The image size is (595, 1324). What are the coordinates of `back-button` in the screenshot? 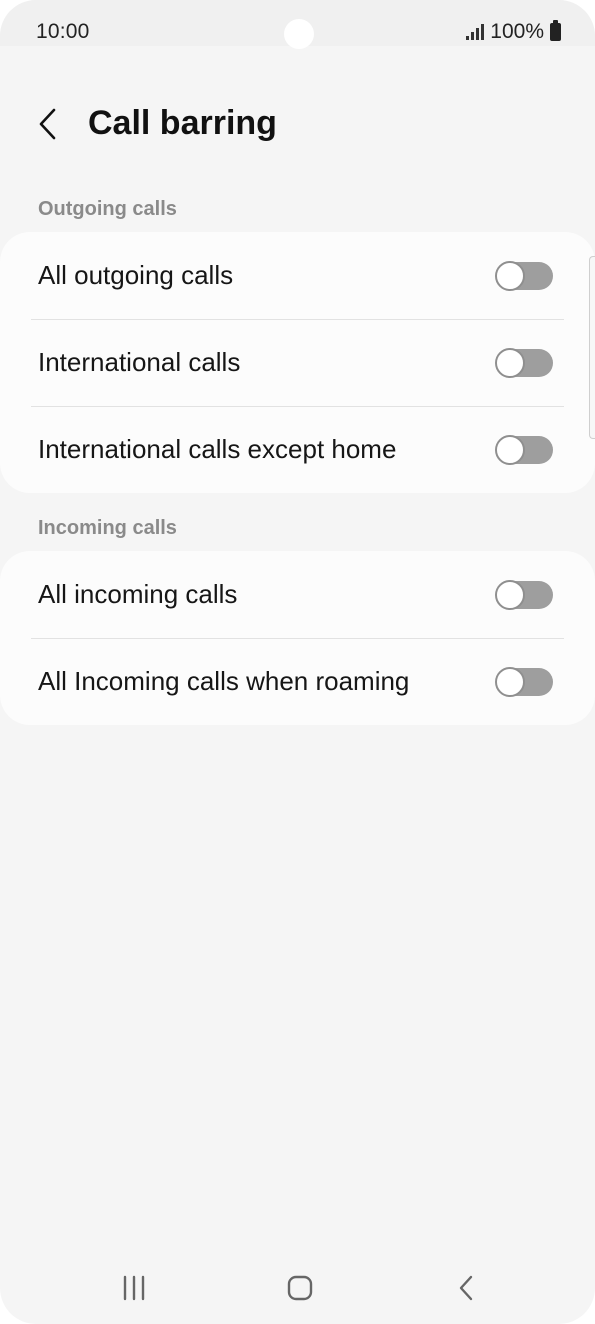 It's located at (48, 124).